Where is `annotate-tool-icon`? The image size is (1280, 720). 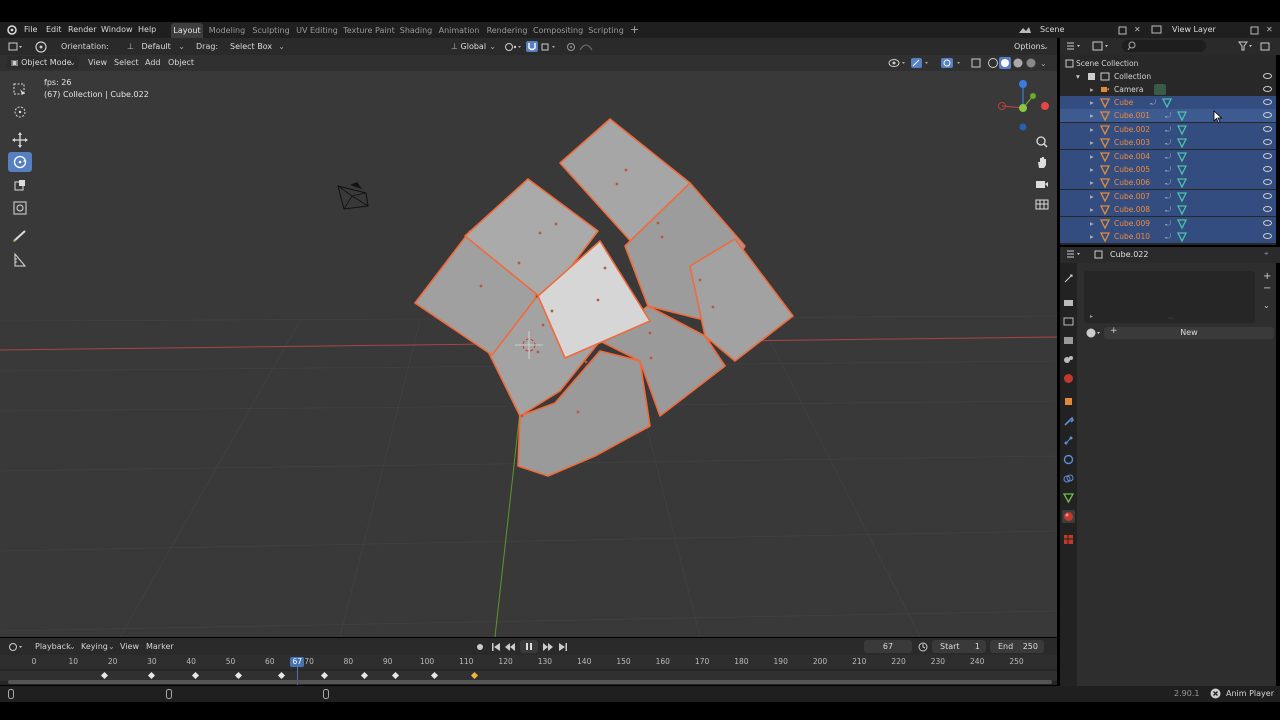
annotate-tool-icon is located at coordinates (20, 236).